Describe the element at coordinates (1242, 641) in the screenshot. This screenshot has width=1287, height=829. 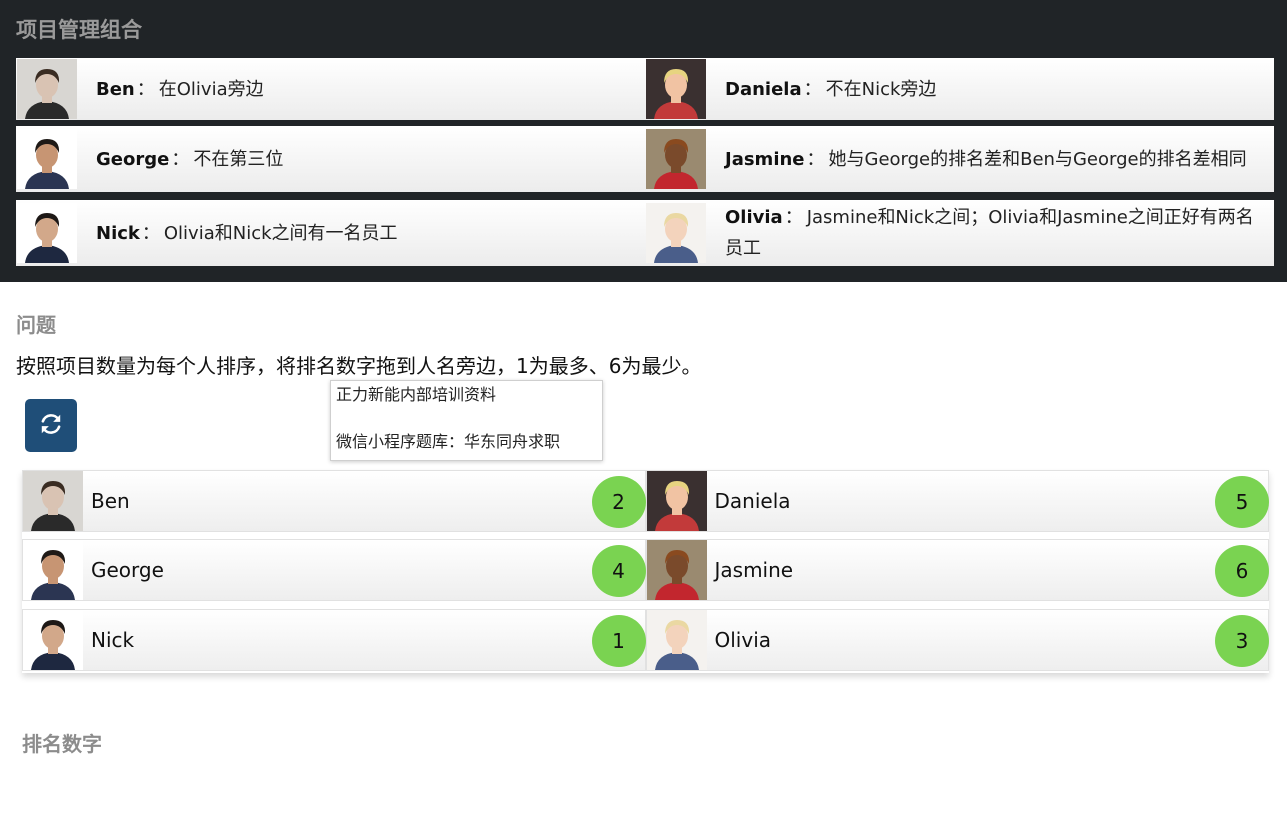
I see `rank-badge: 3` at that location.